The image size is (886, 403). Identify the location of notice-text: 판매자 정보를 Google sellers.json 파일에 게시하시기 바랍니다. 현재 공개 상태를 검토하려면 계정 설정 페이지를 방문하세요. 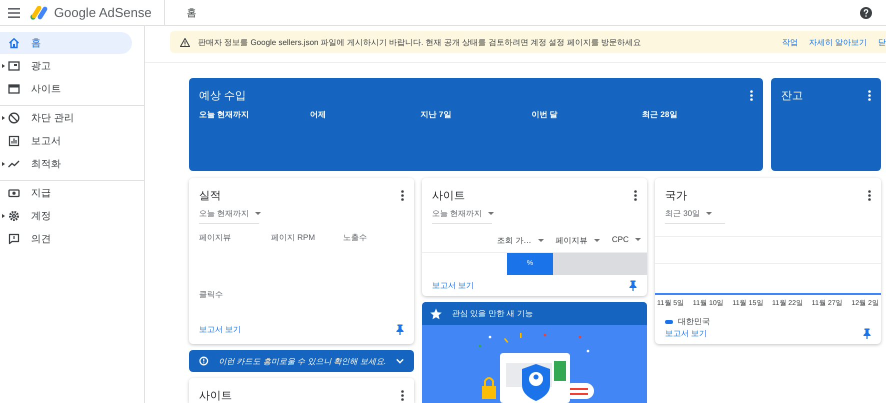
(420, 42).